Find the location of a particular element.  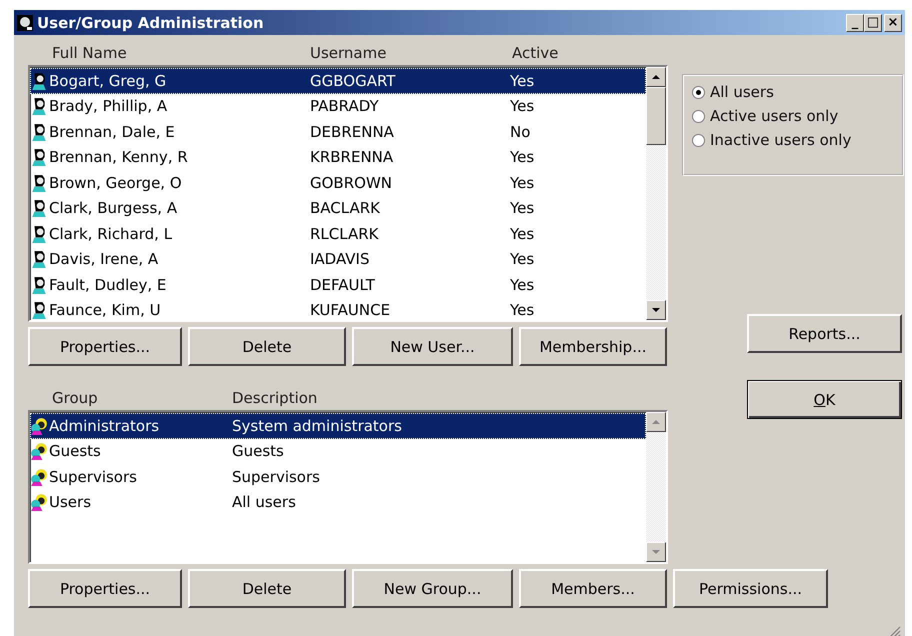

table-cell: Users is located at coordinates (70, 502).